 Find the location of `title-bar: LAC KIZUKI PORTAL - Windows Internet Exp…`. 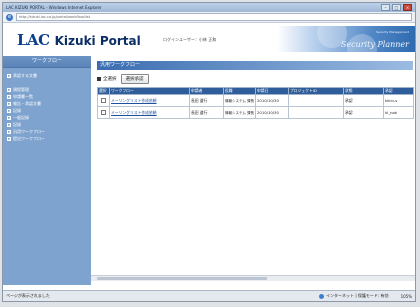

title-bar: LAC KIZUKI PORTAL - Windows Internet Exp… is located at coordinates (209, 7).